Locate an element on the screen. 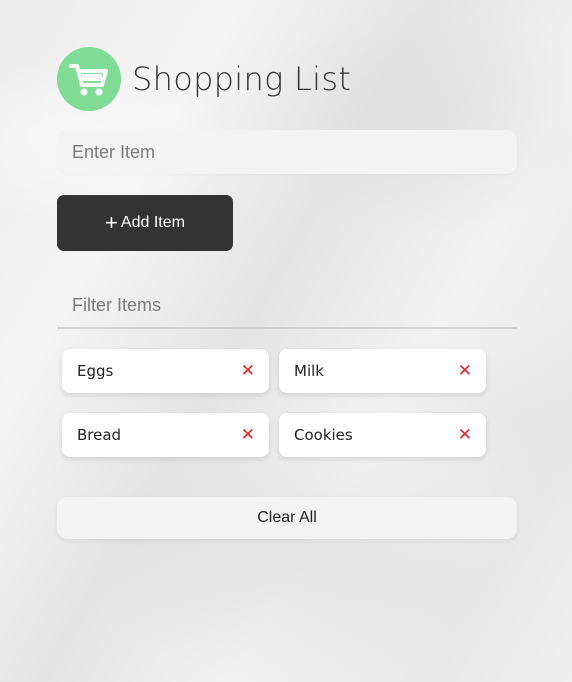 The width and height of the screenshot is (572, 682). item-list: Eggs ✕ Milk ✕ Bread ✕ Cookies ✕ is located at coordinates (289, 403).